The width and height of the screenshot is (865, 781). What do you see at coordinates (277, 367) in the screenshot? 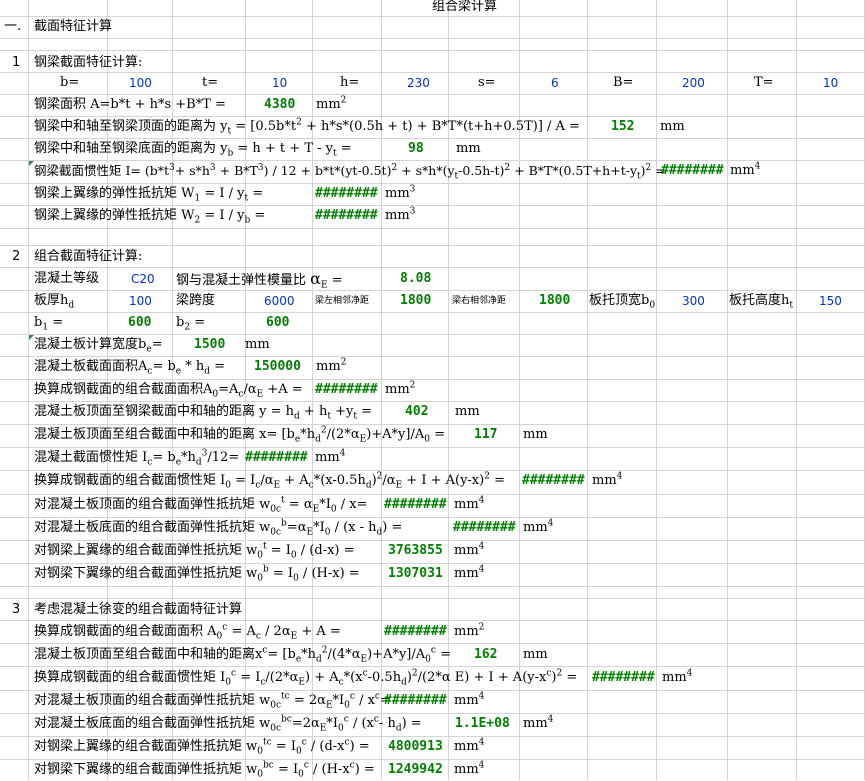
I see `Ac-value: 150000` at bounding box center [277, 367].